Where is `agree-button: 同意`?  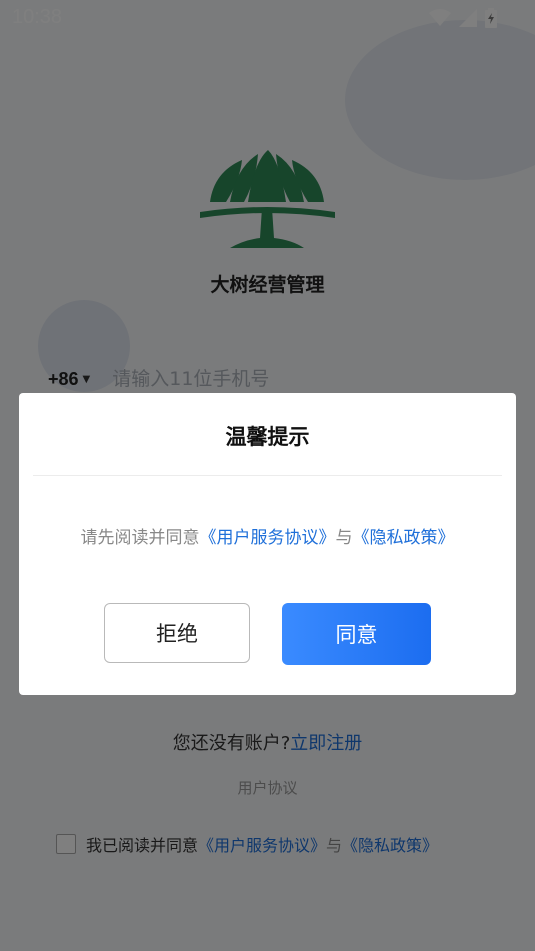 agree-button: 同意 is located at coordinates (356, 634).